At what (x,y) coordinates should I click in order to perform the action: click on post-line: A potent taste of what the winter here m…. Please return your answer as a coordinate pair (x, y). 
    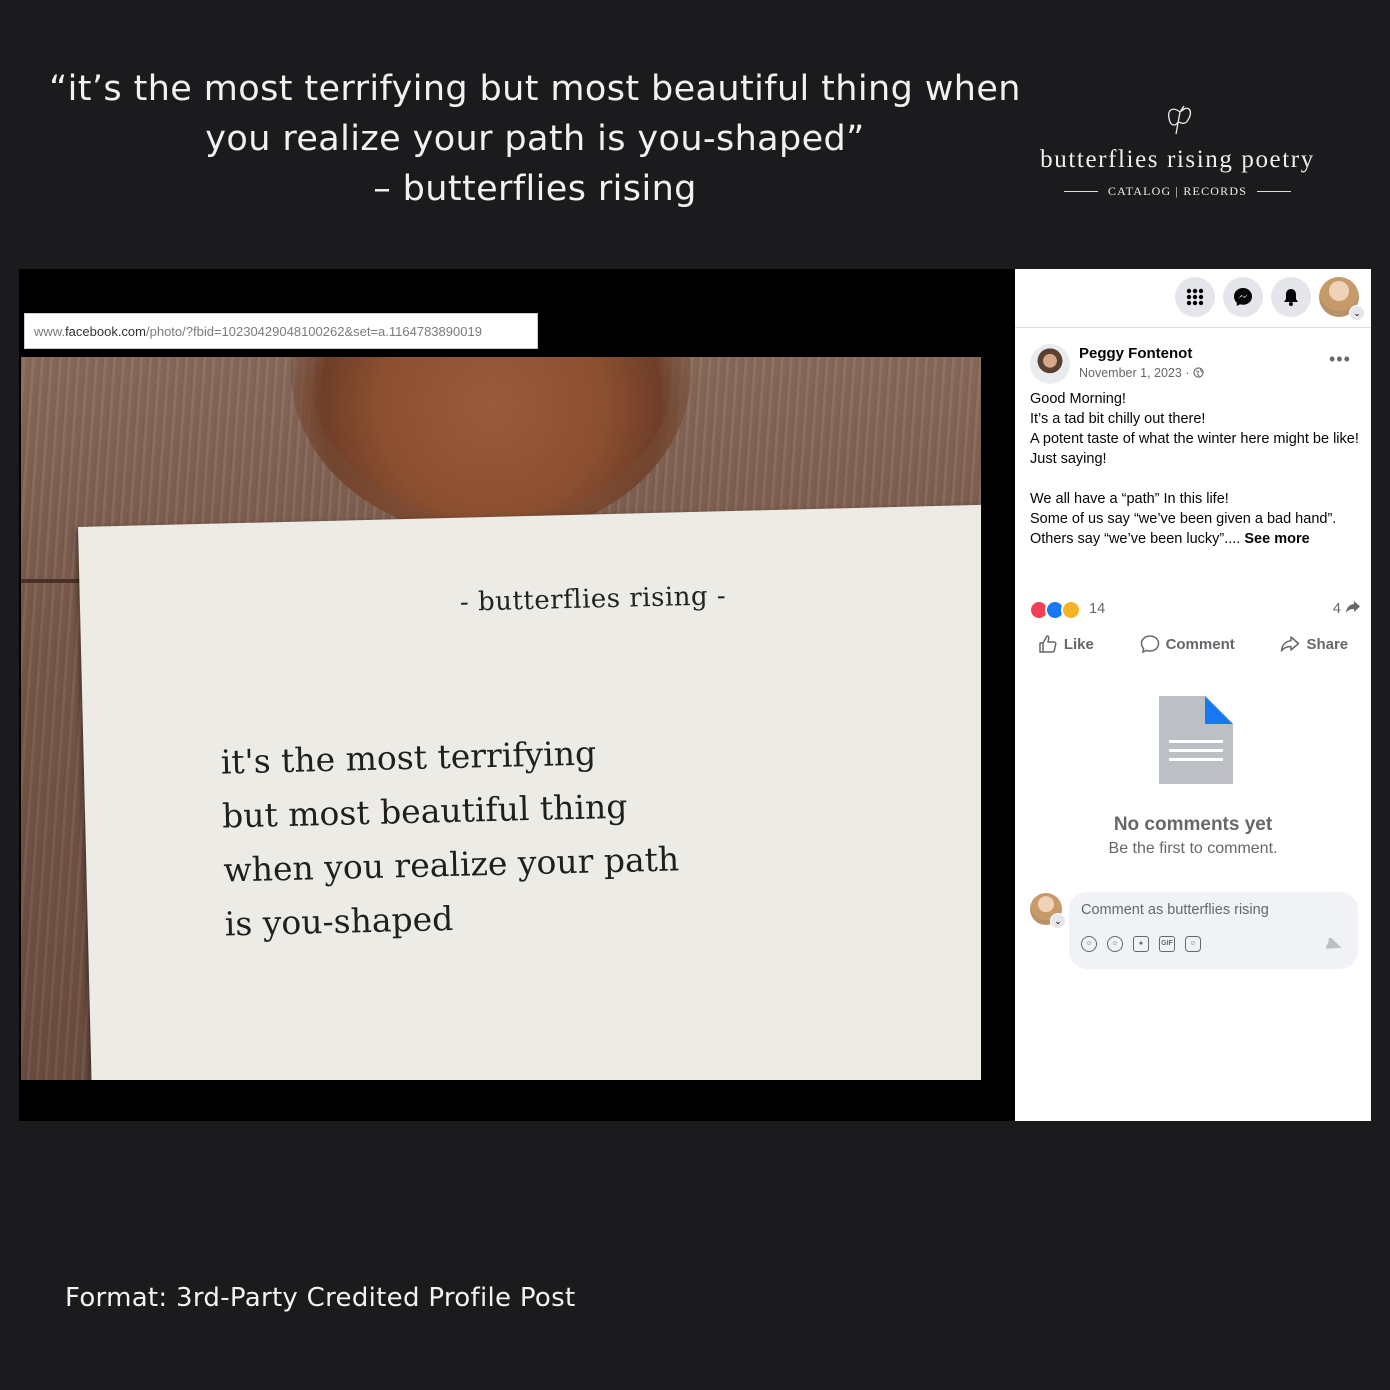
    Looking at the image, I should click on (1194, 439).